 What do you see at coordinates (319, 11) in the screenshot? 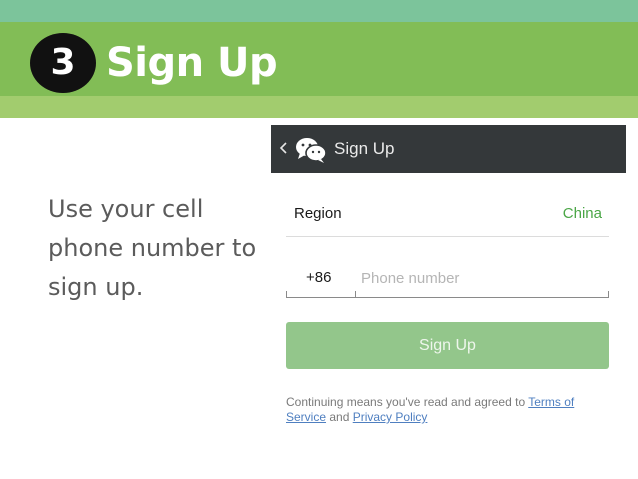
I see `header-band-top` at bounding box center [319, 11].